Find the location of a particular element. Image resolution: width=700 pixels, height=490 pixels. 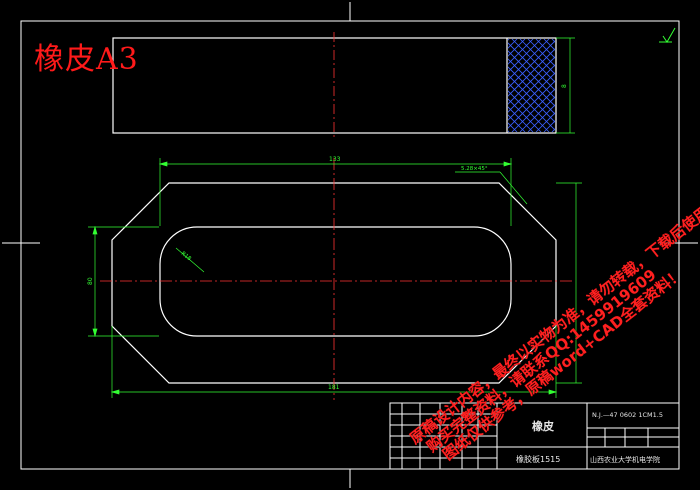

dim-overall-length: 181 is located at coordinates (334, 387).